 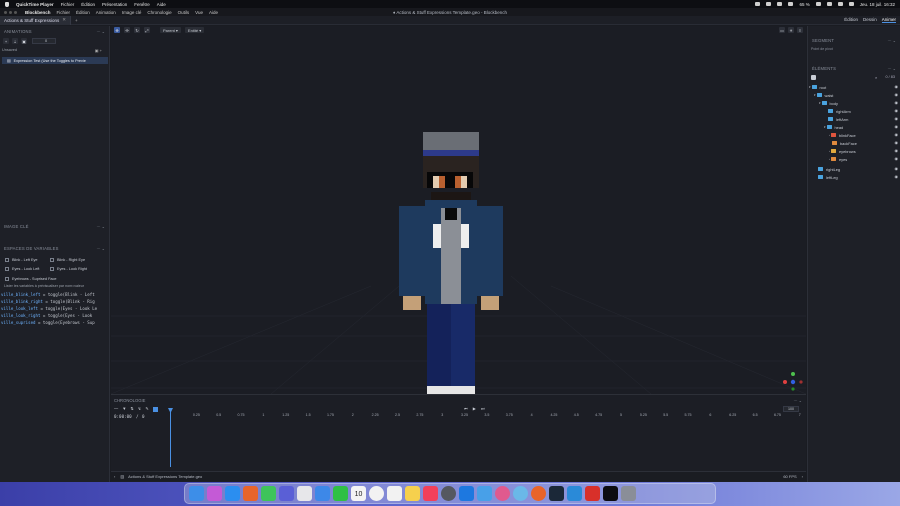 I want to click on battery-icon, so click(x=818, y=4).